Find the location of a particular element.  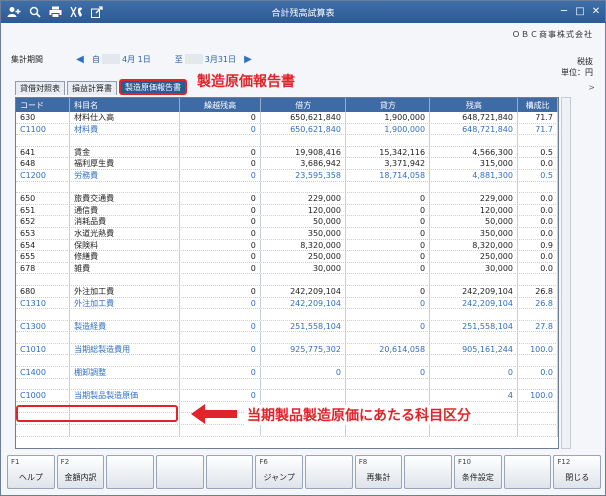

chevron-right-icon: > is located at coordinates (591, 87).